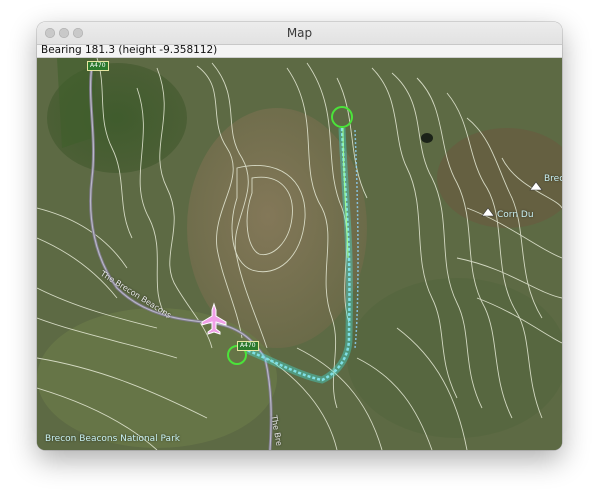  I want to click on bearing-readout: Bearing 181.3 (height -9.358112), so click(129, 50).